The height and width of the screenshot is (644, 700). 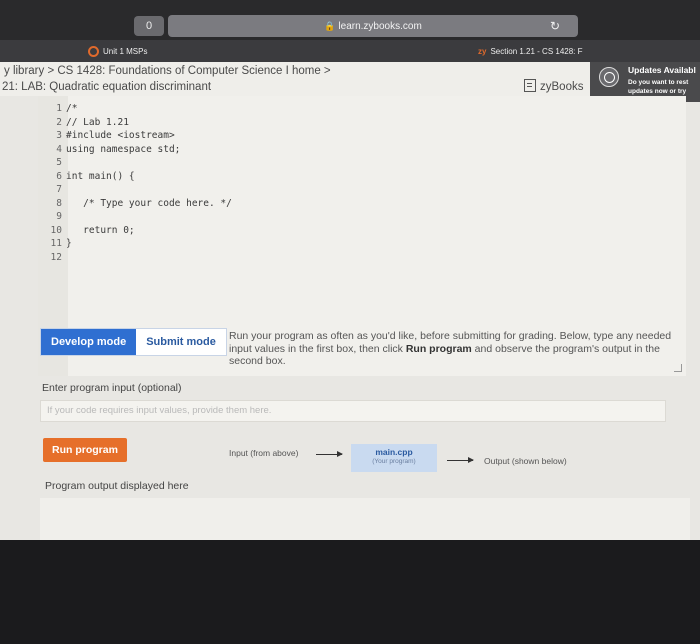 I want to click on line-number: 12, so click(x=56, y=257).